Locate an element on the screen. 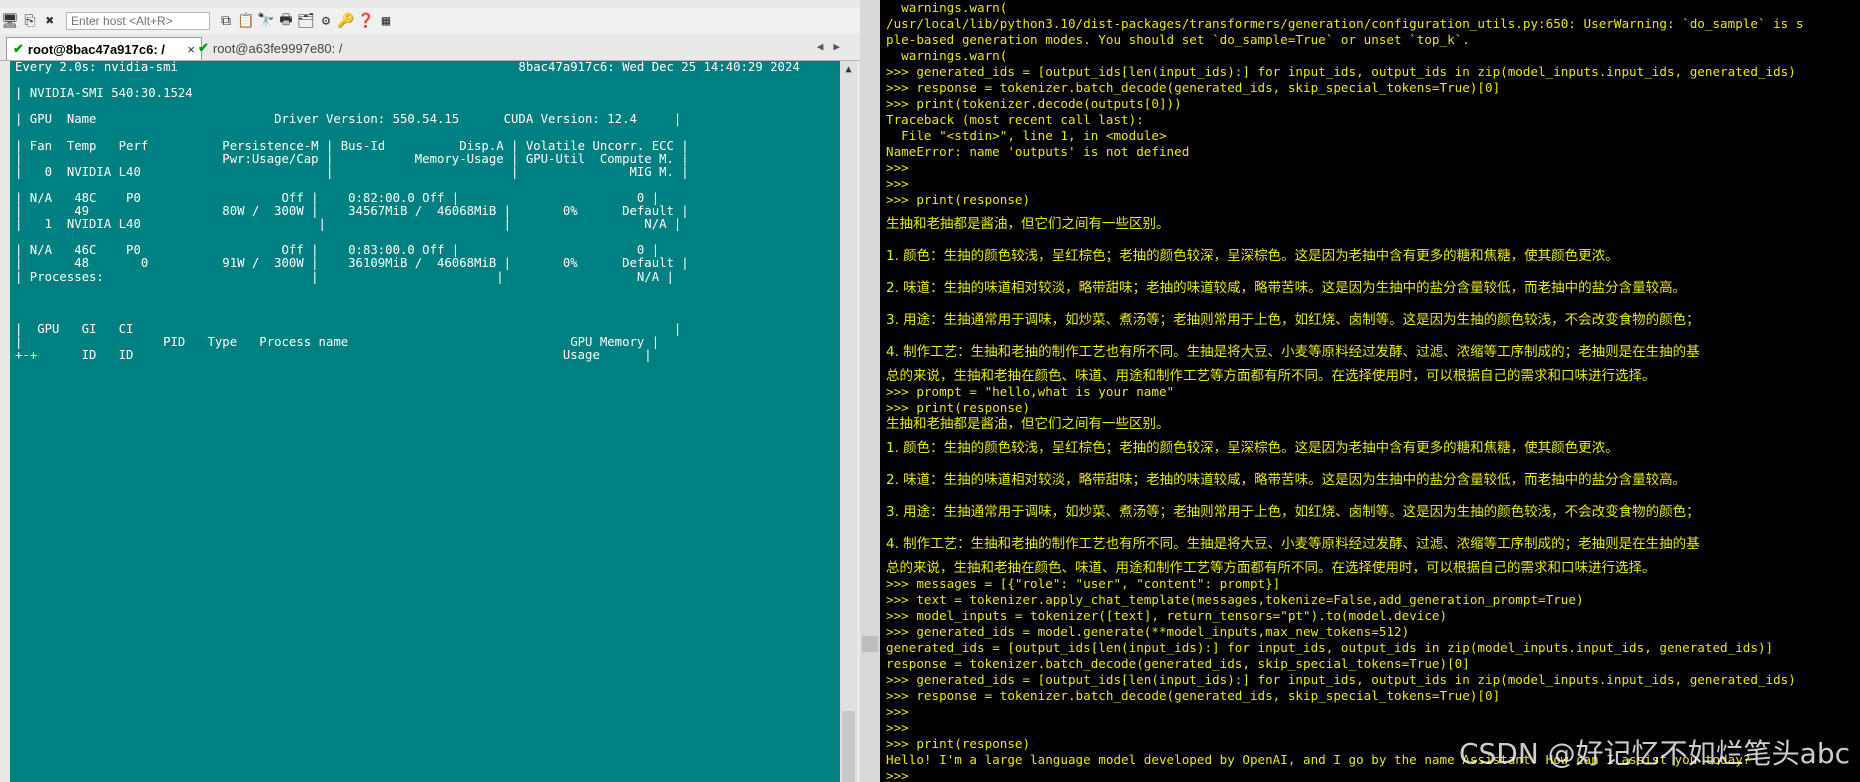  print-icon: 🖶 is located at coordinates (286, 21).